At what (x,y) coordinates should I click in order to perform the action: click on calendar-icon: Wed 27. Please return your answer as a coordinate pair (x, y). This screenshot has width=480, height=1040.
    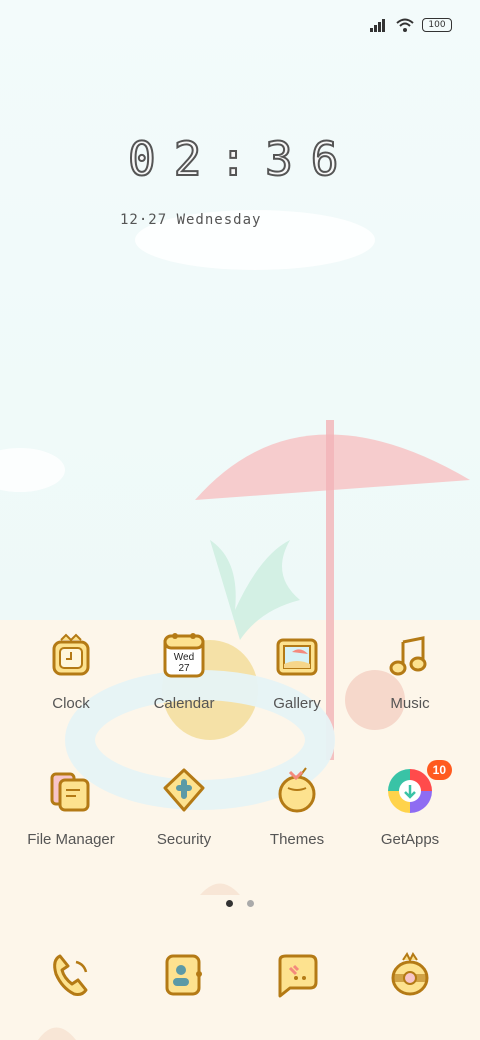
    Looking at the image, I should click on (184, 655).